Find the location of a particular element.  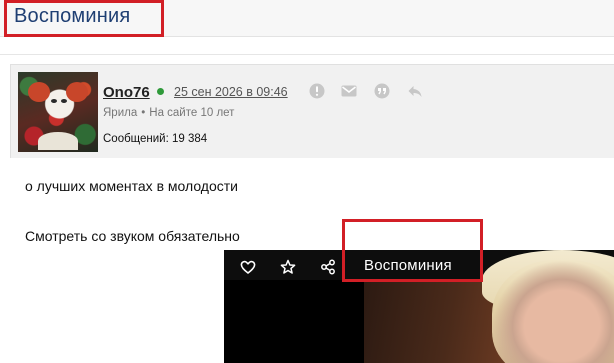

video-title-highlight-box is located at coordinates (412, 250).